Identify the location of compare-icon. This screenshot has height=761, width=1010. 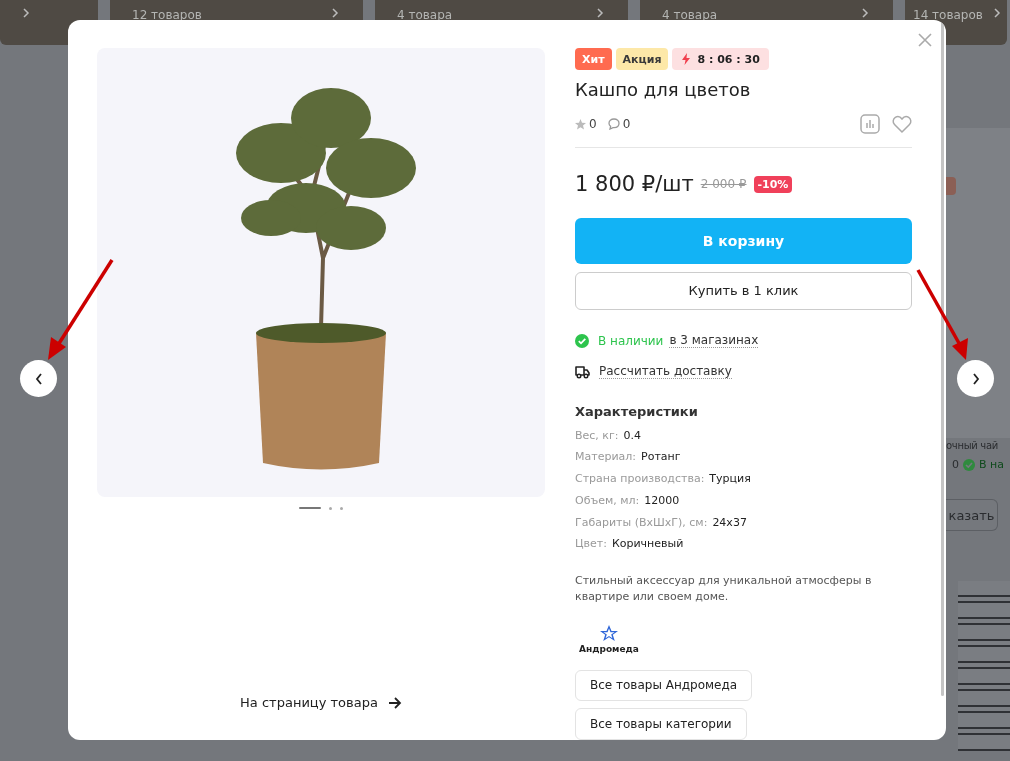
(870, 124).